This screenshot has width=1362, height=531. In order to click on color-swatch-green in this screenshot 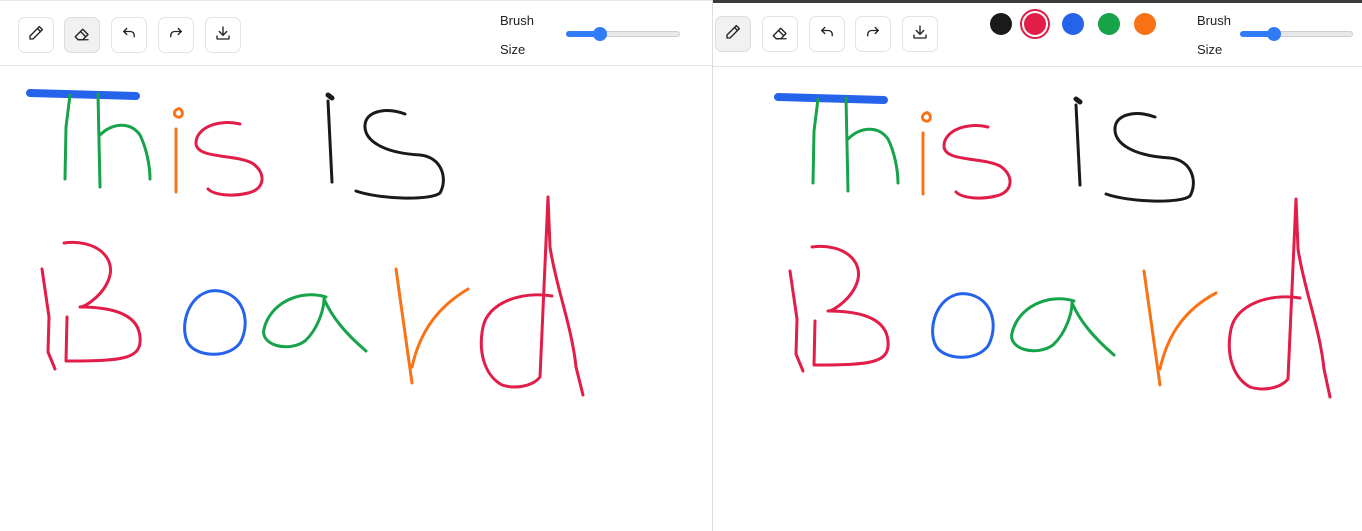, I will do `click(1109, 24)`.